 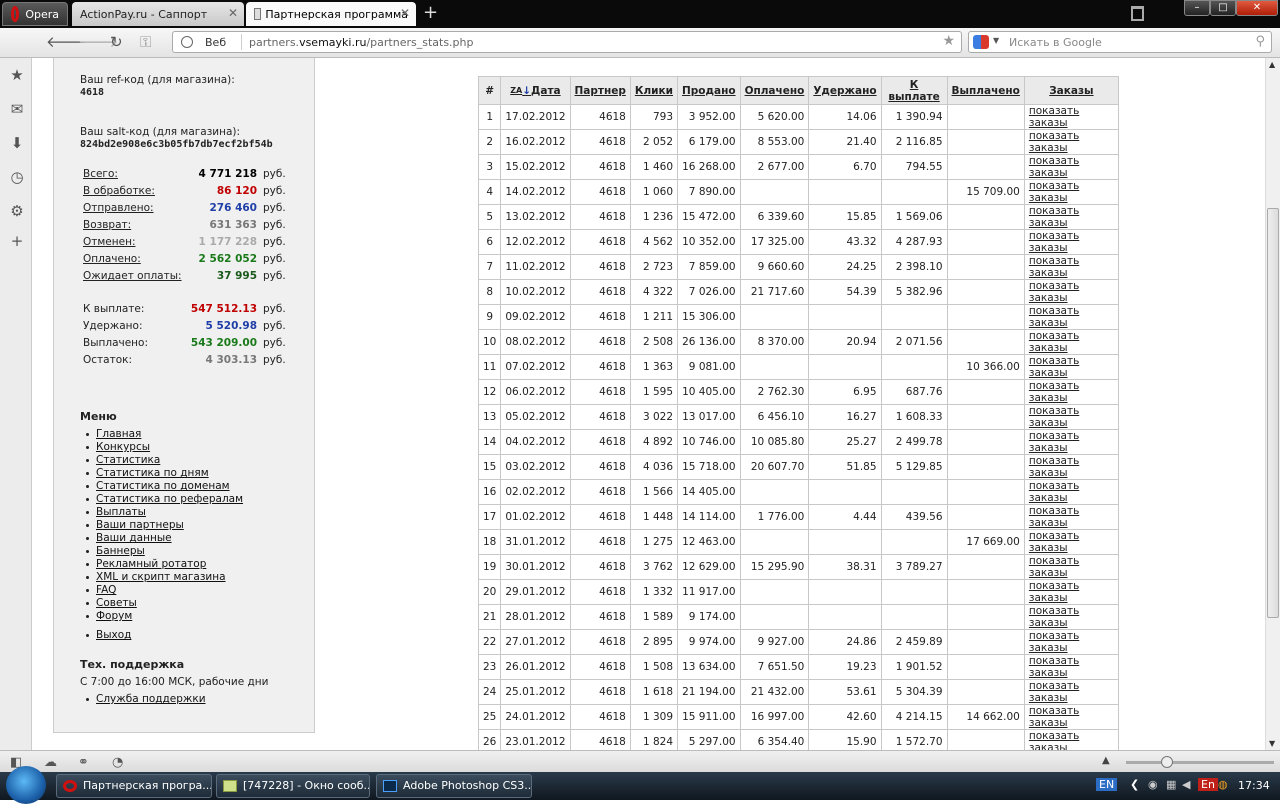 I want to click on zoom-slider, so click(x=1200, y=762).